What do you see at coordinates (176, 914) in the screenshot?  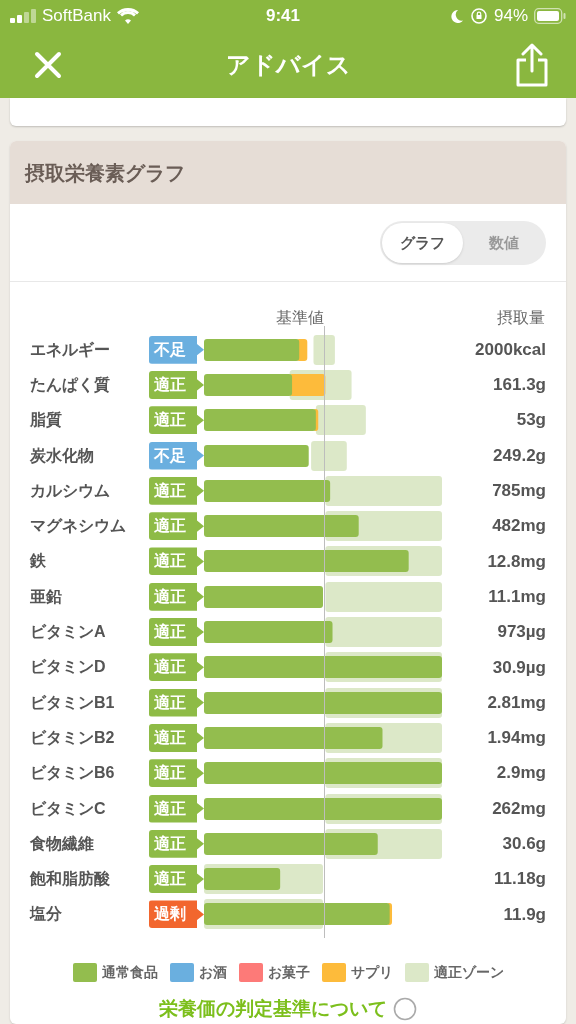 I see `status-badge: 過剰` at bounding box center [176, 914].